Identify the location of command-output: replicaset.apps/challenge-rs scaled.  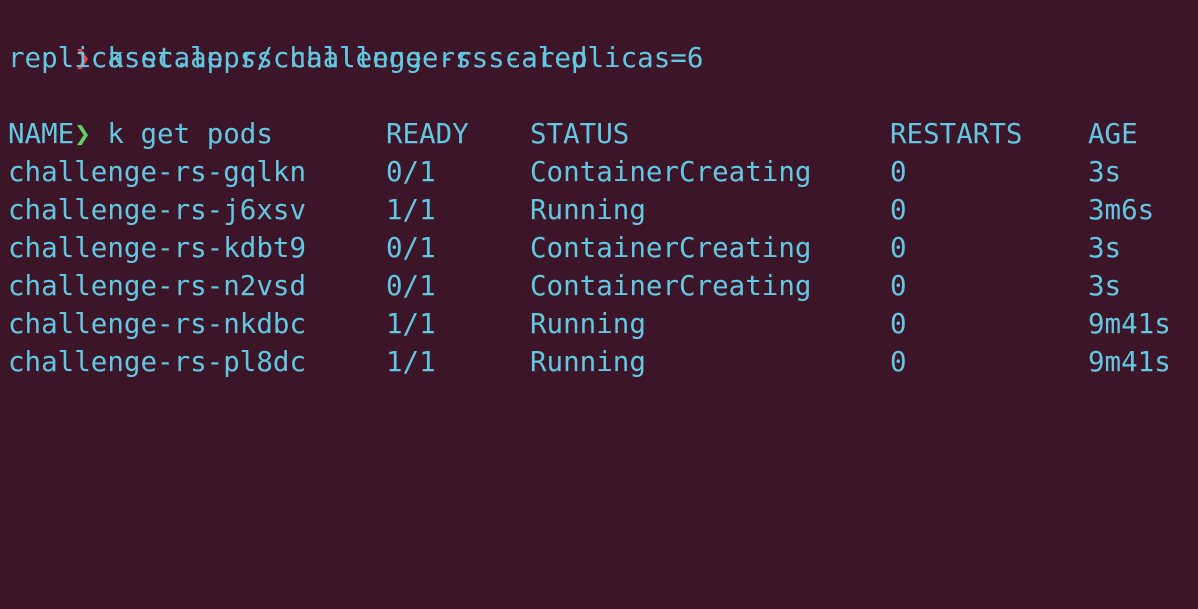
(298, 58).